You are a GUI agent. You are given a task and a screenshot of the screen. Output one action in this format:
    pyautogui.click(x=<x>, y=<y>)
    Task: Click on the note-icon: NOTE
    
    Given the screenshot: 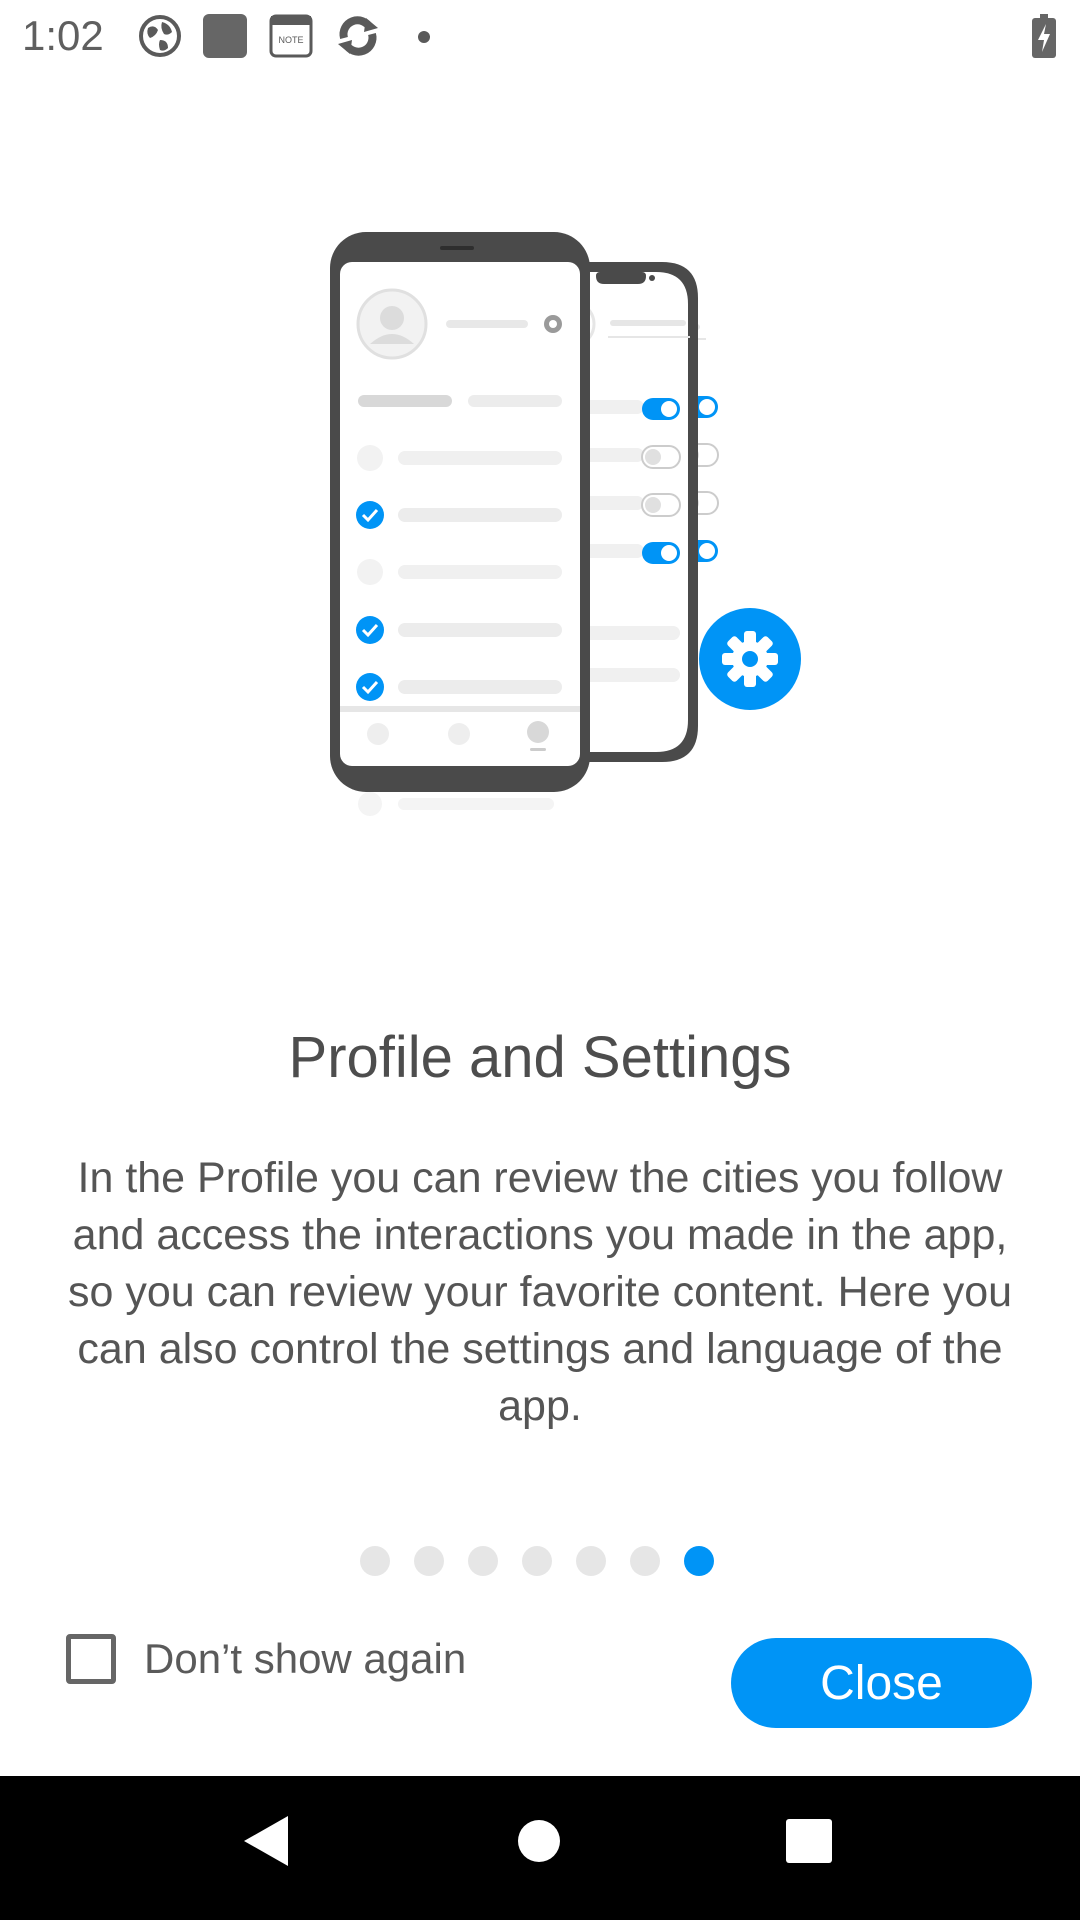 What is the action you would take?
    pyautogui.click(x=291, y=38)
    